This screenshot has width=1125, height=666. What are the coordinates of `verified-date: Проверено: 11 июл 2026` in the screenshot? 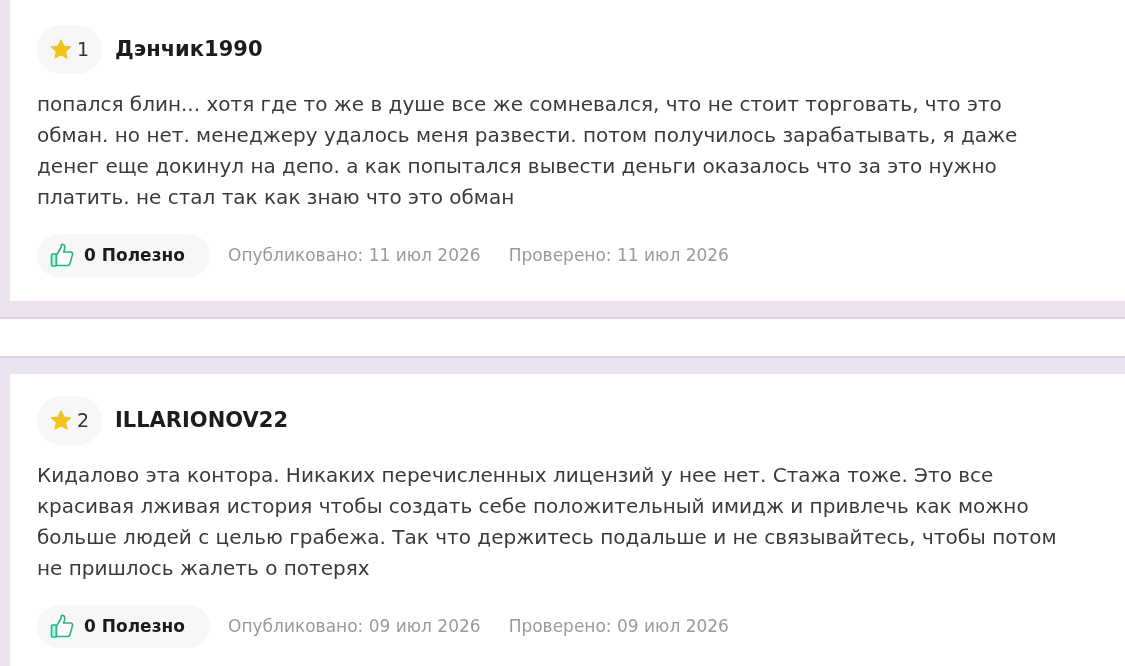 It's located at (618, 255).